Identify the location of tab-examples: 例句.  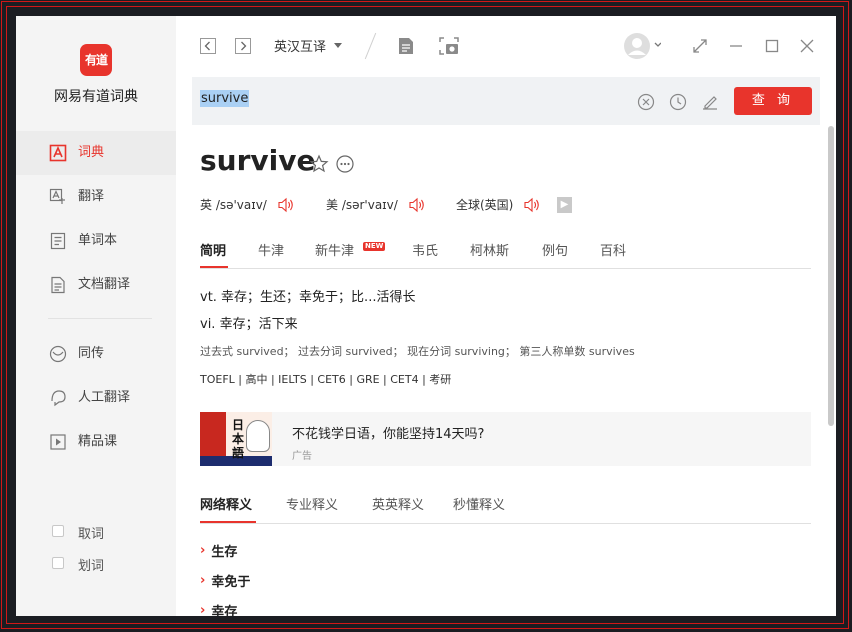
(555, 249).